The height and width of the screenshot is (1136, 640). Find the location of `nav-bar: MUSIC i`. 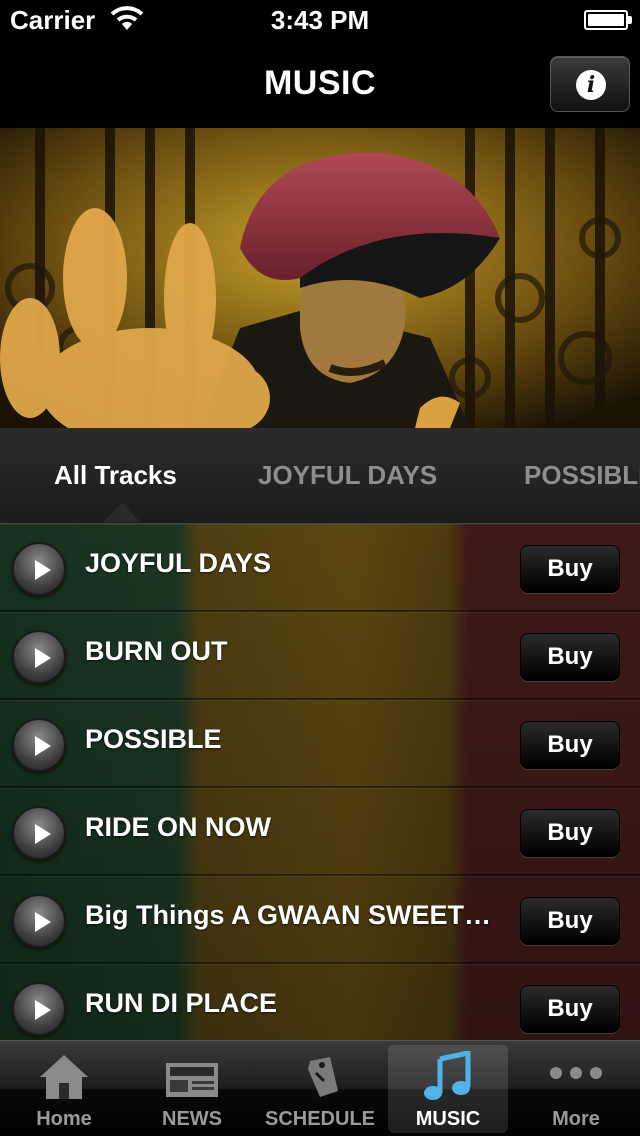

nav-bar: MUSIC i is located at coordinates (320, 84).